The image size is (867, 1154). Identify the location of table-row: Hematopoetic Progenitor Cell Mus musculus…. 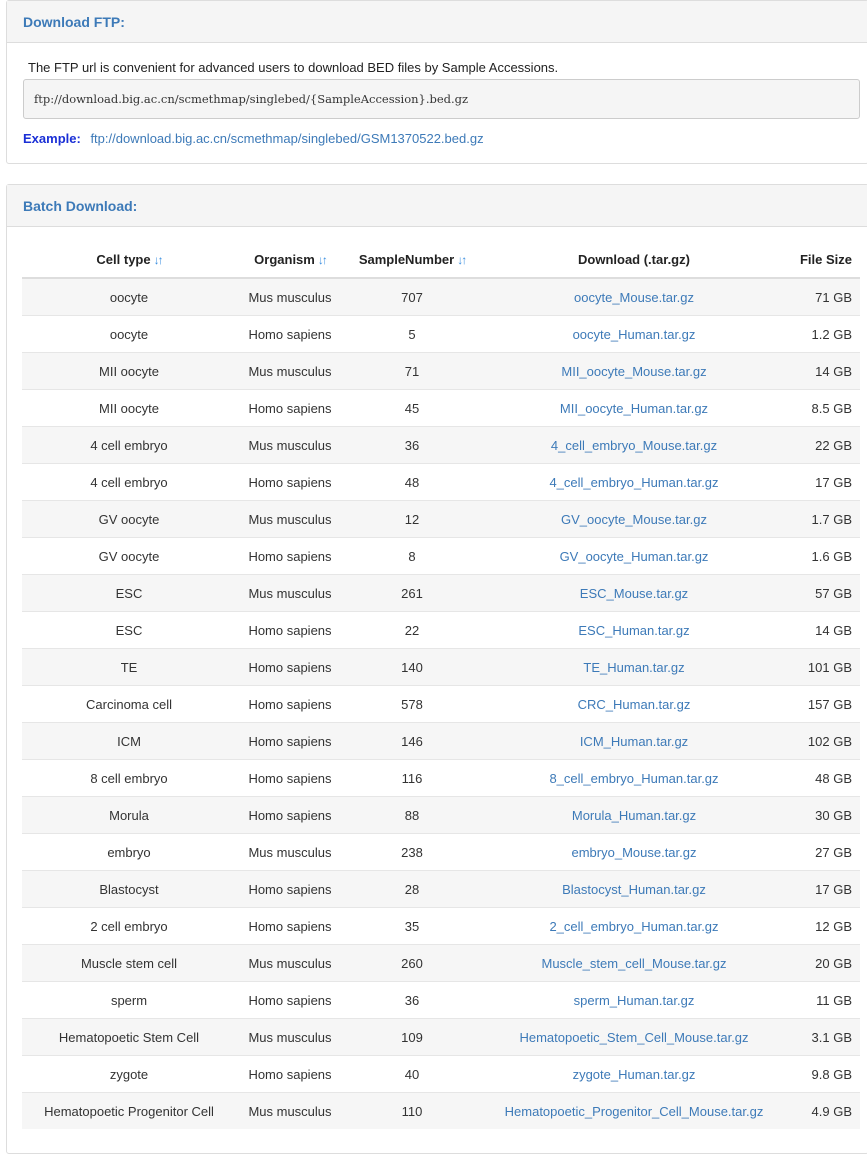
(441, 1110).